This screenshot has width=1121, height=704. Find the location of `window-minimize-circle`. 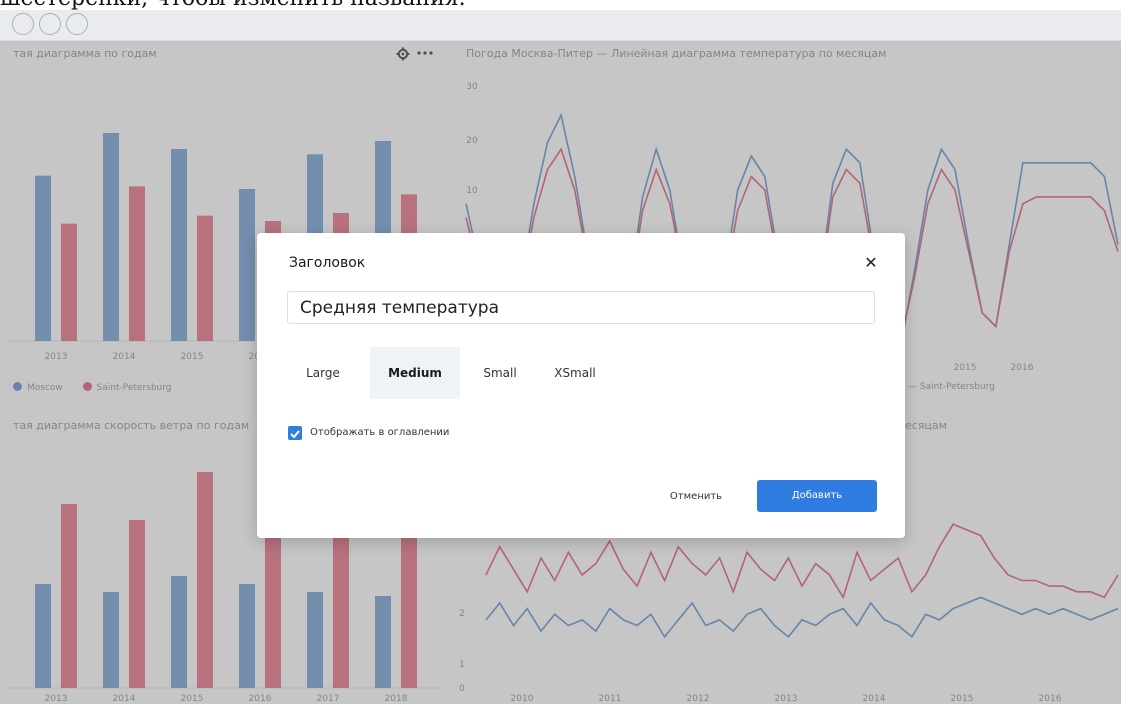

window-minimize-circle is located at coordinates (50, 24).